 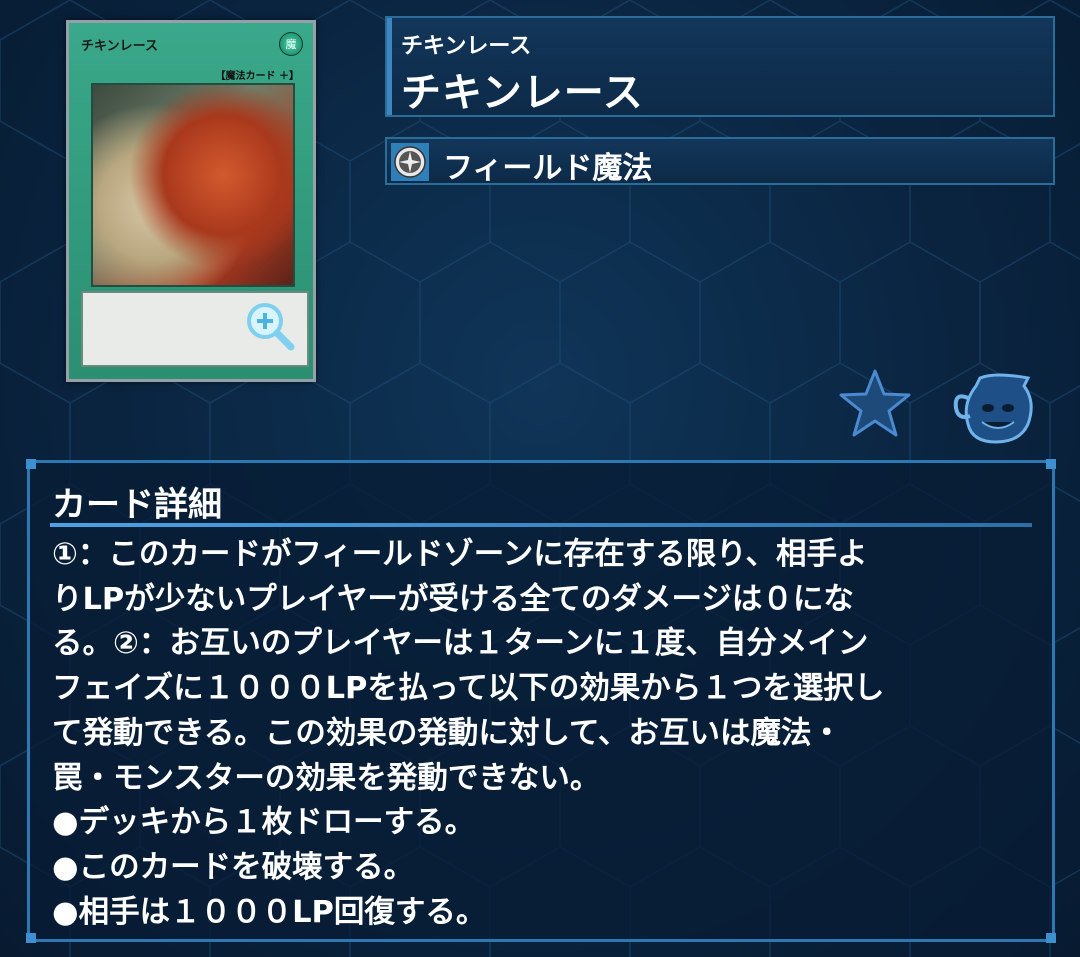 I want to click on star-icon, so click(x=875, y=403).